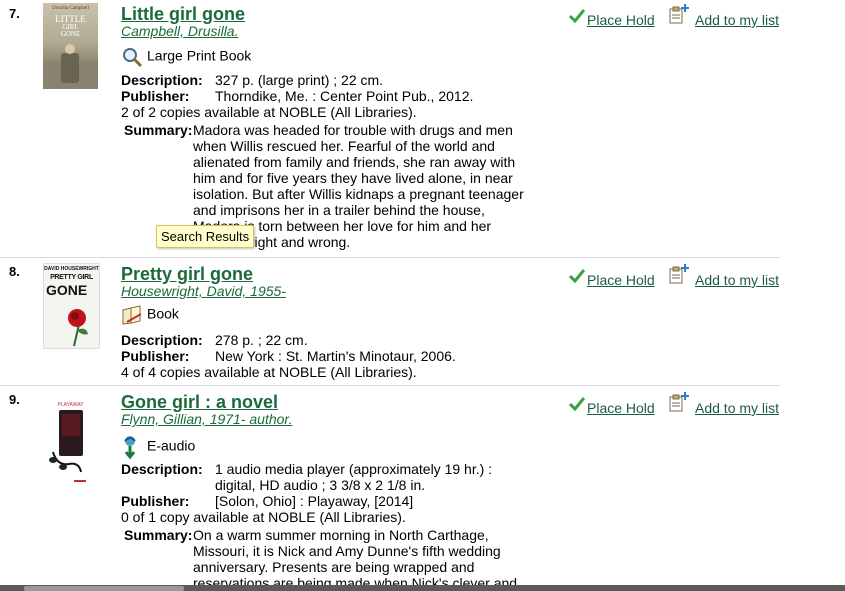 This screenshot has width=845, height=591. I want to click on result-title-link: Little girl gone, so click(183, 14).